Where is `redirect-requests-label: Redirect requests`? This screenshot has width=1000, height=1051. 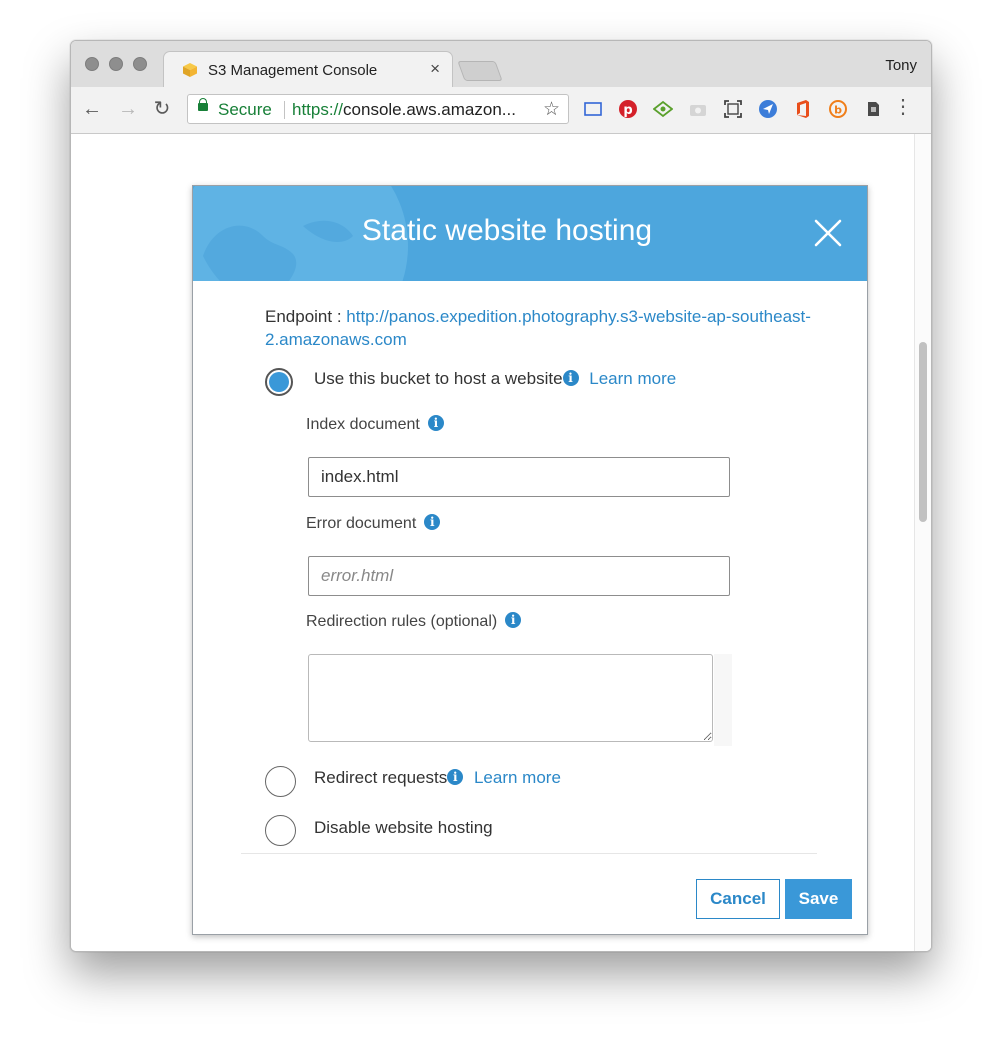 redirect-requests-label: Redirect requests is located at coordinates (380, 777).